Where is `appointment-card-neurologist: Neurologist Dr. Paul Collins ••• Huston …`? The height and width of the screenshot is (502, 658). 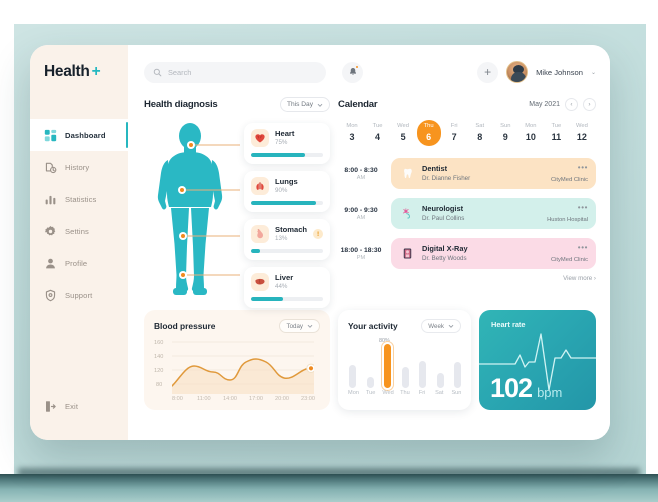 appointment-card-neurologist: Neurologist Dr. Paul Collins ••• Huston … is located at coordinates (493, 213).